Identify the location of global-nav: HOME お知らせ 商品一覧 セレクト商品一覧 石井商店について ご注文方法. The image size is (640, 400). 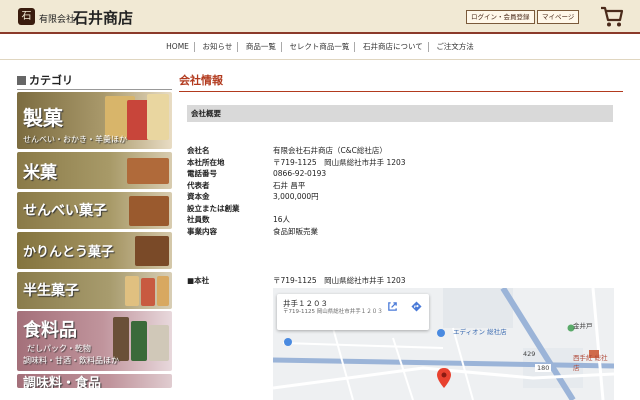
(320, 48).